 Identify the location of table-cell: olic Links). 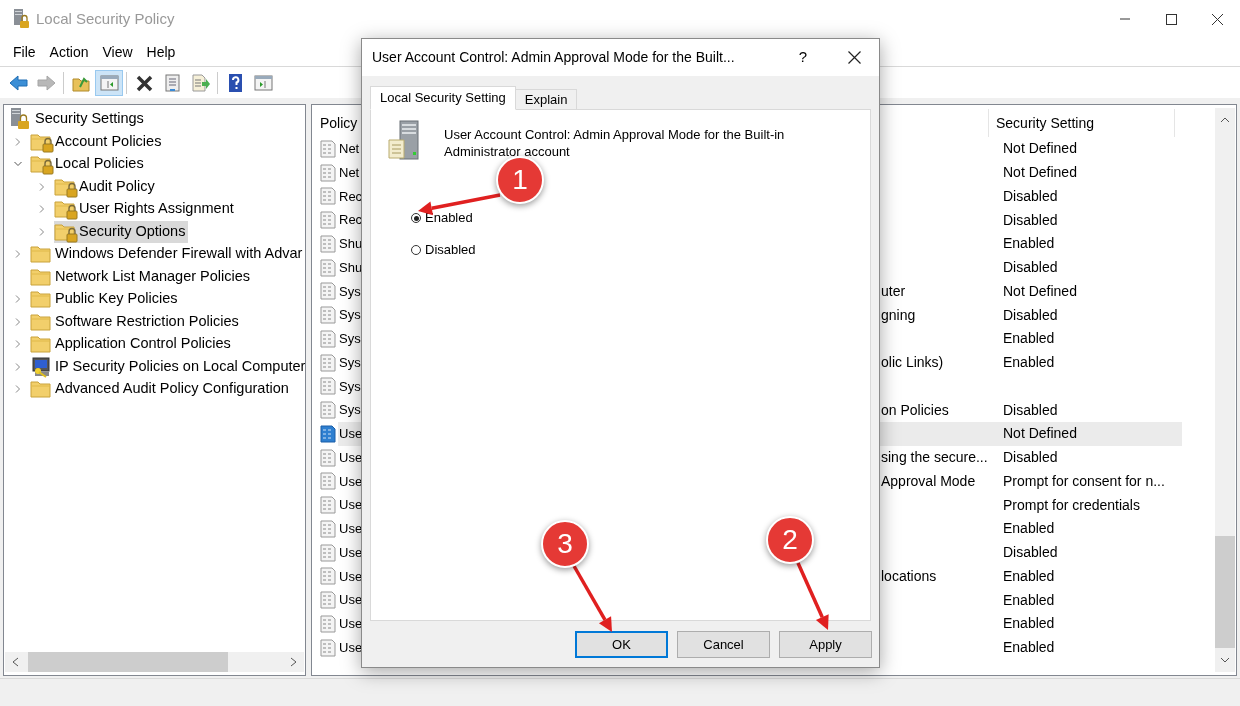
(912, 362).